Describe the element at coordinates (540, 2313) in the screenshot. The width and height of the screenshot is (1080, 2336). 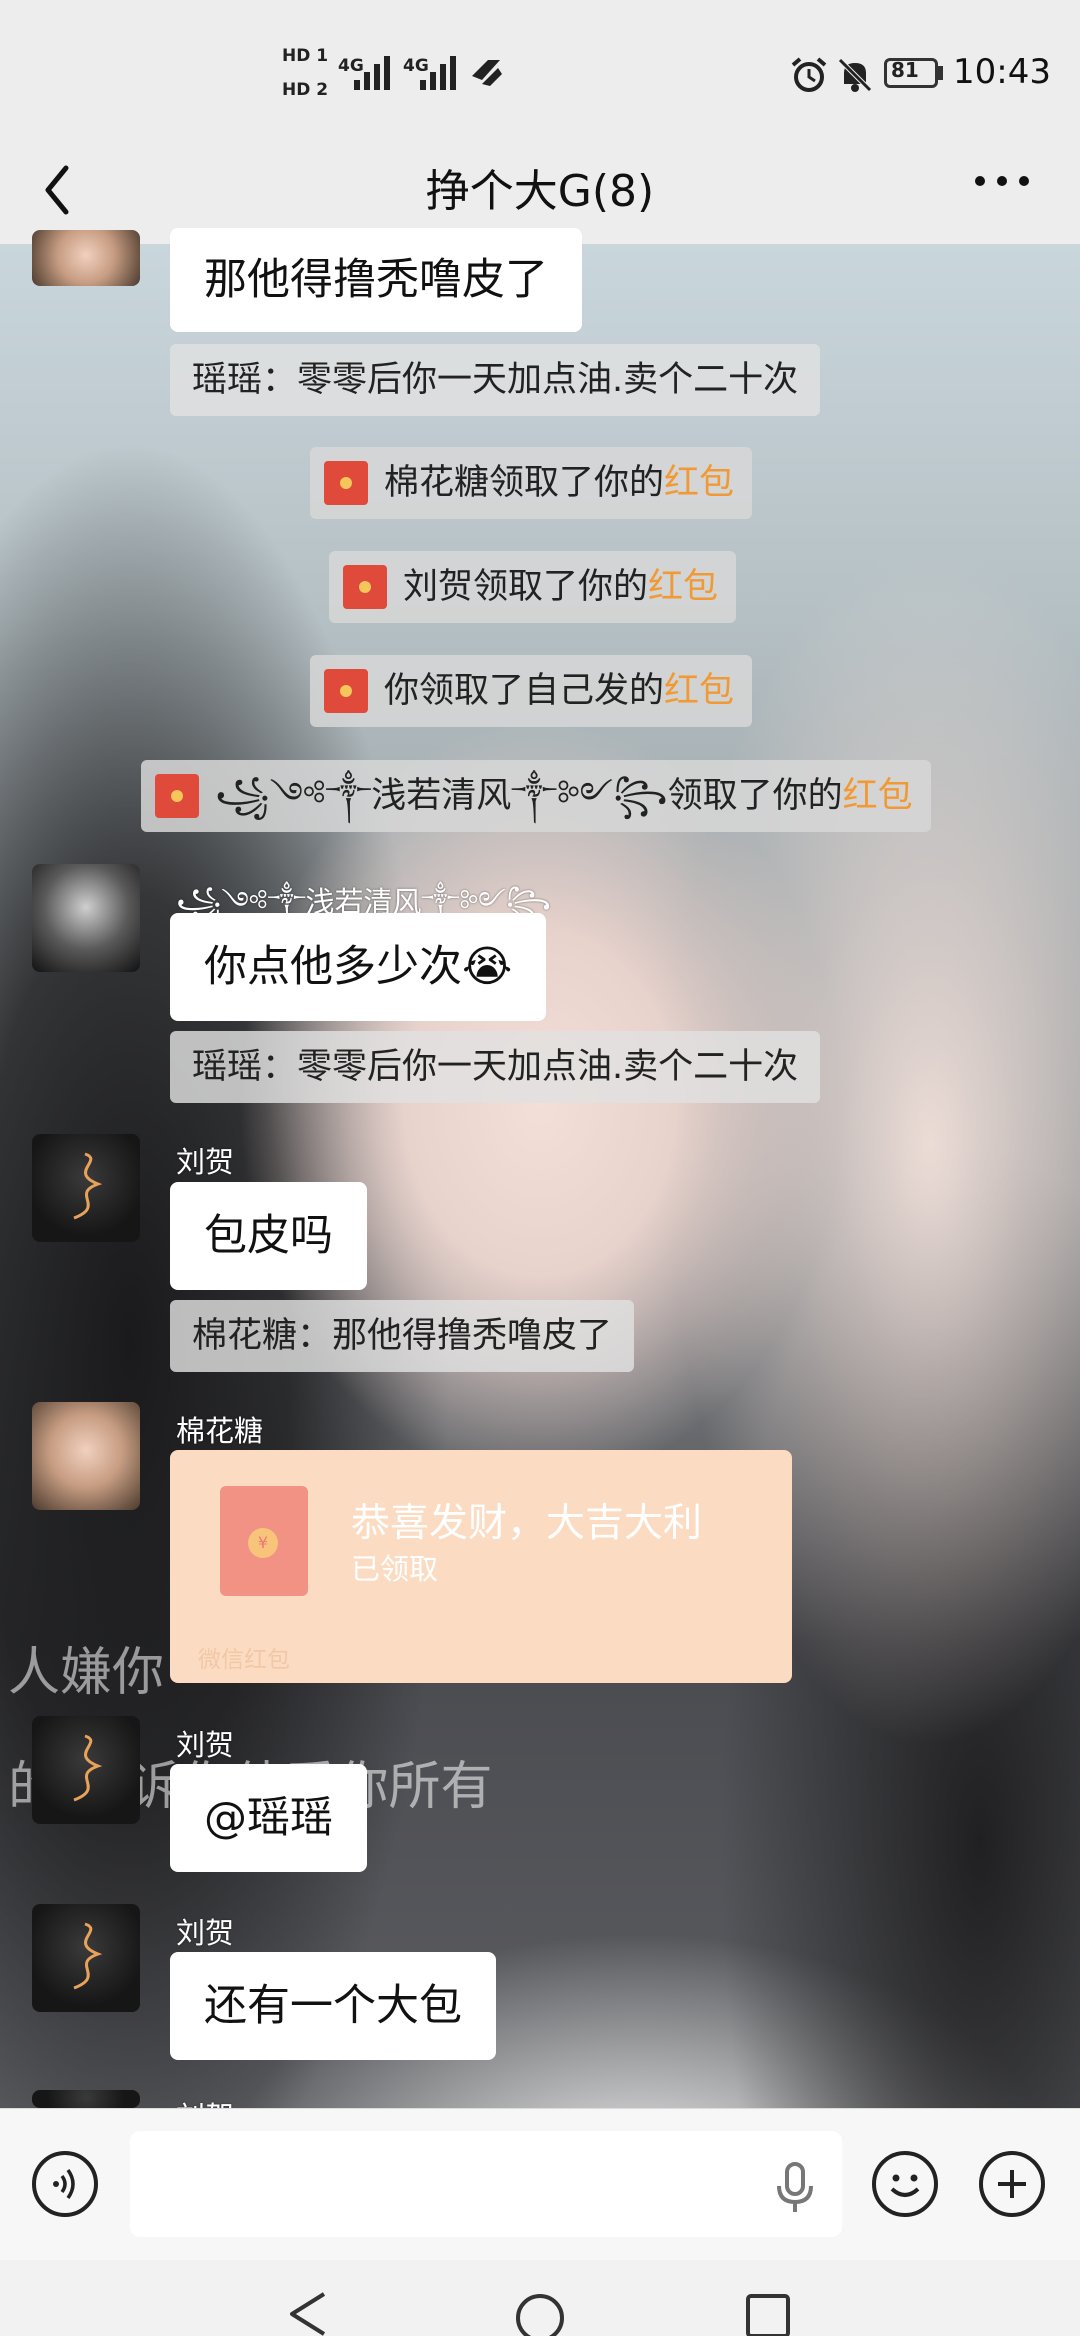
I see `circle-home-icon` at that location.